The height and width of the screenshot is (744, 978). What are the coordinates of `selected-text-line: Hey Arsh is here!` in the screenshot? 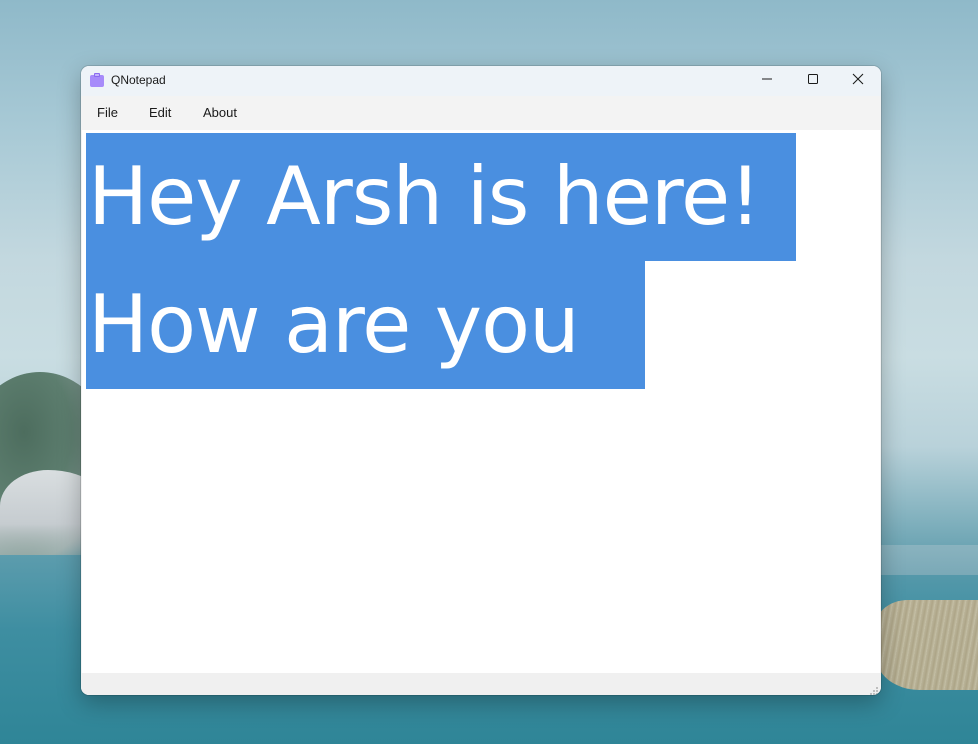 It's located at (441, 197).